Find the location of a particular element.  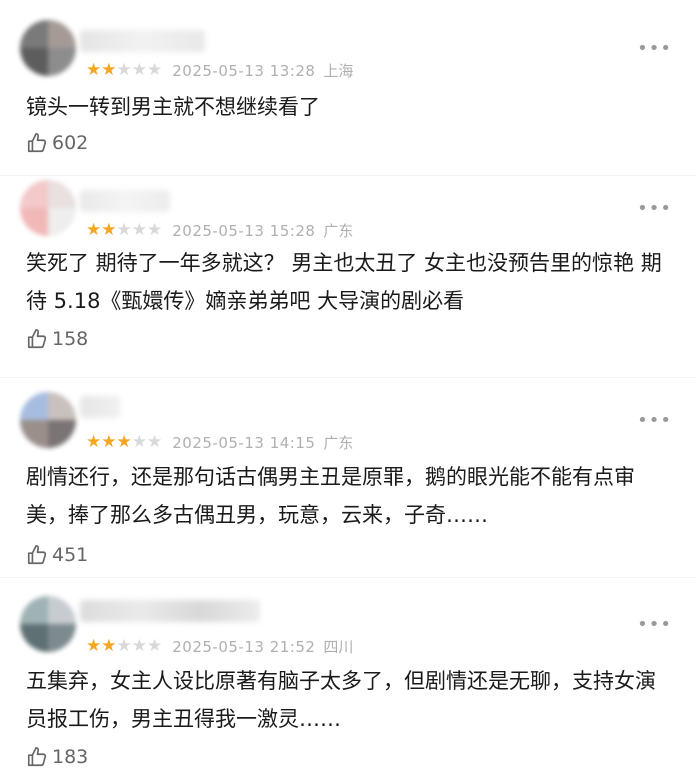

like-count: 602 is located at coordinates (70, 143).